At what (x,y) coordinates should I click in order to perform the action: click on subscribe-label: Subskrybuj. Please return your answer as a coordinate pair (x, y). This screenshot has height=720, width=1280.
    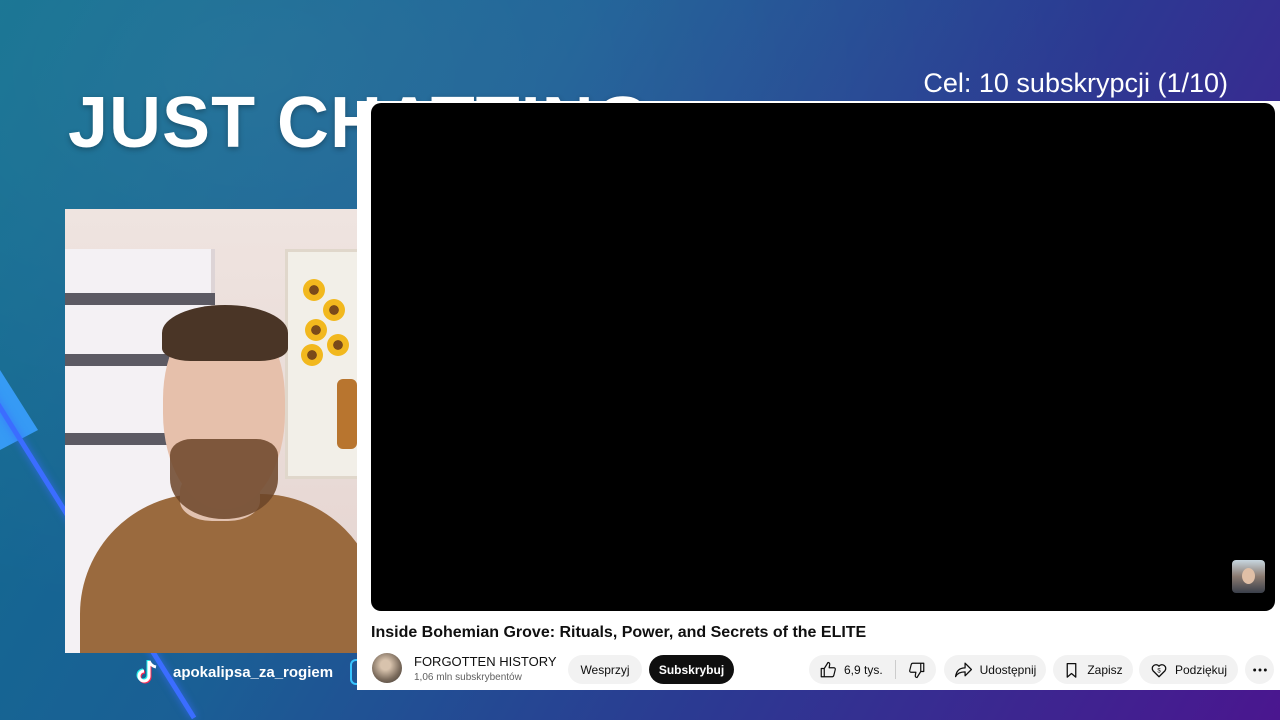
    Looking at the image, I should click on (691, 669).